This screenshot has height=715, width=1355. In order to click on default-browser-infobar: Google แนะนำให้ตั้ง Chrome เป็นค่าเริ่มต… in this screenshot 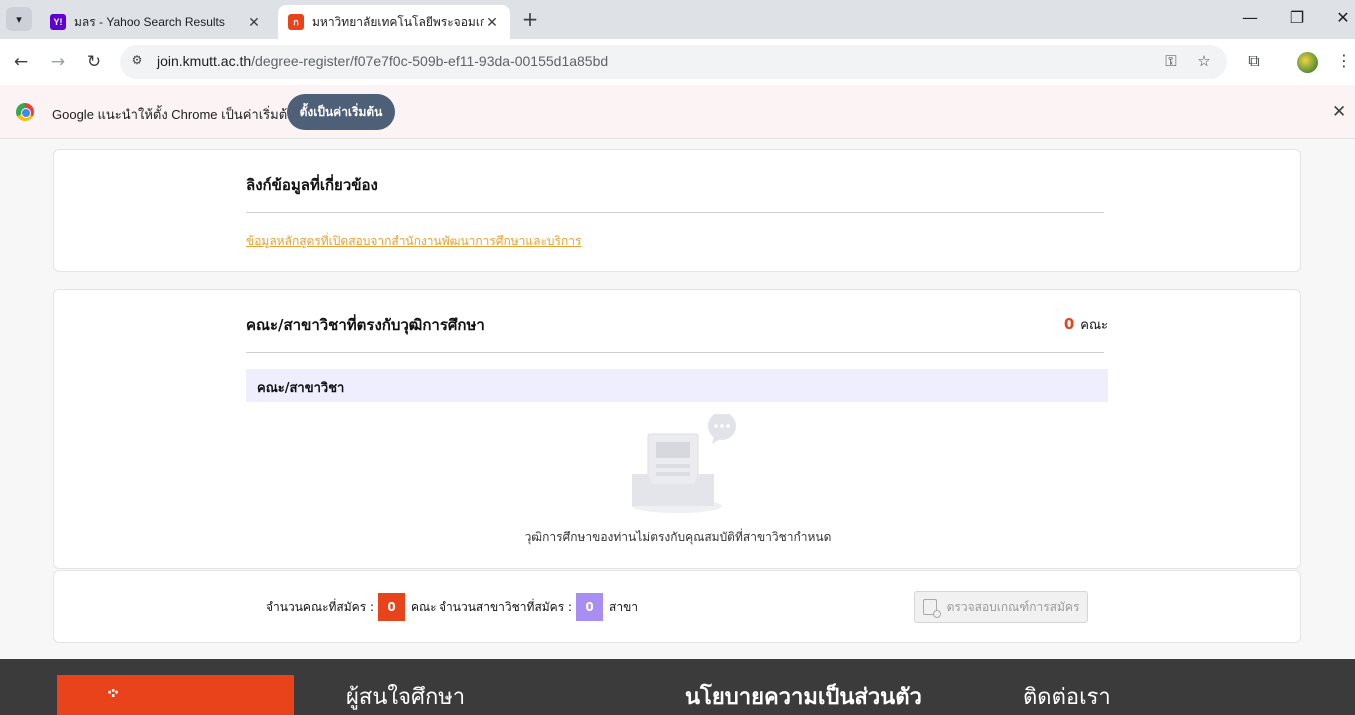, I will do `click(677, 112)`.